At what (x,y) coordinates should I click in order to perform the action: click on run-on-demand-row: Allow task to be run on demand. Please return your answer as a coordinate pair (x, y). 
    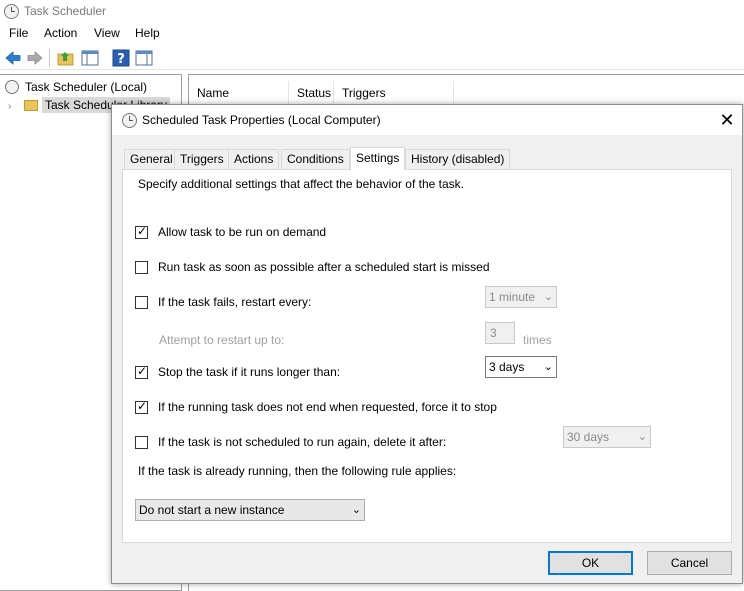
    Looking at the image, I should click on (230, 232).